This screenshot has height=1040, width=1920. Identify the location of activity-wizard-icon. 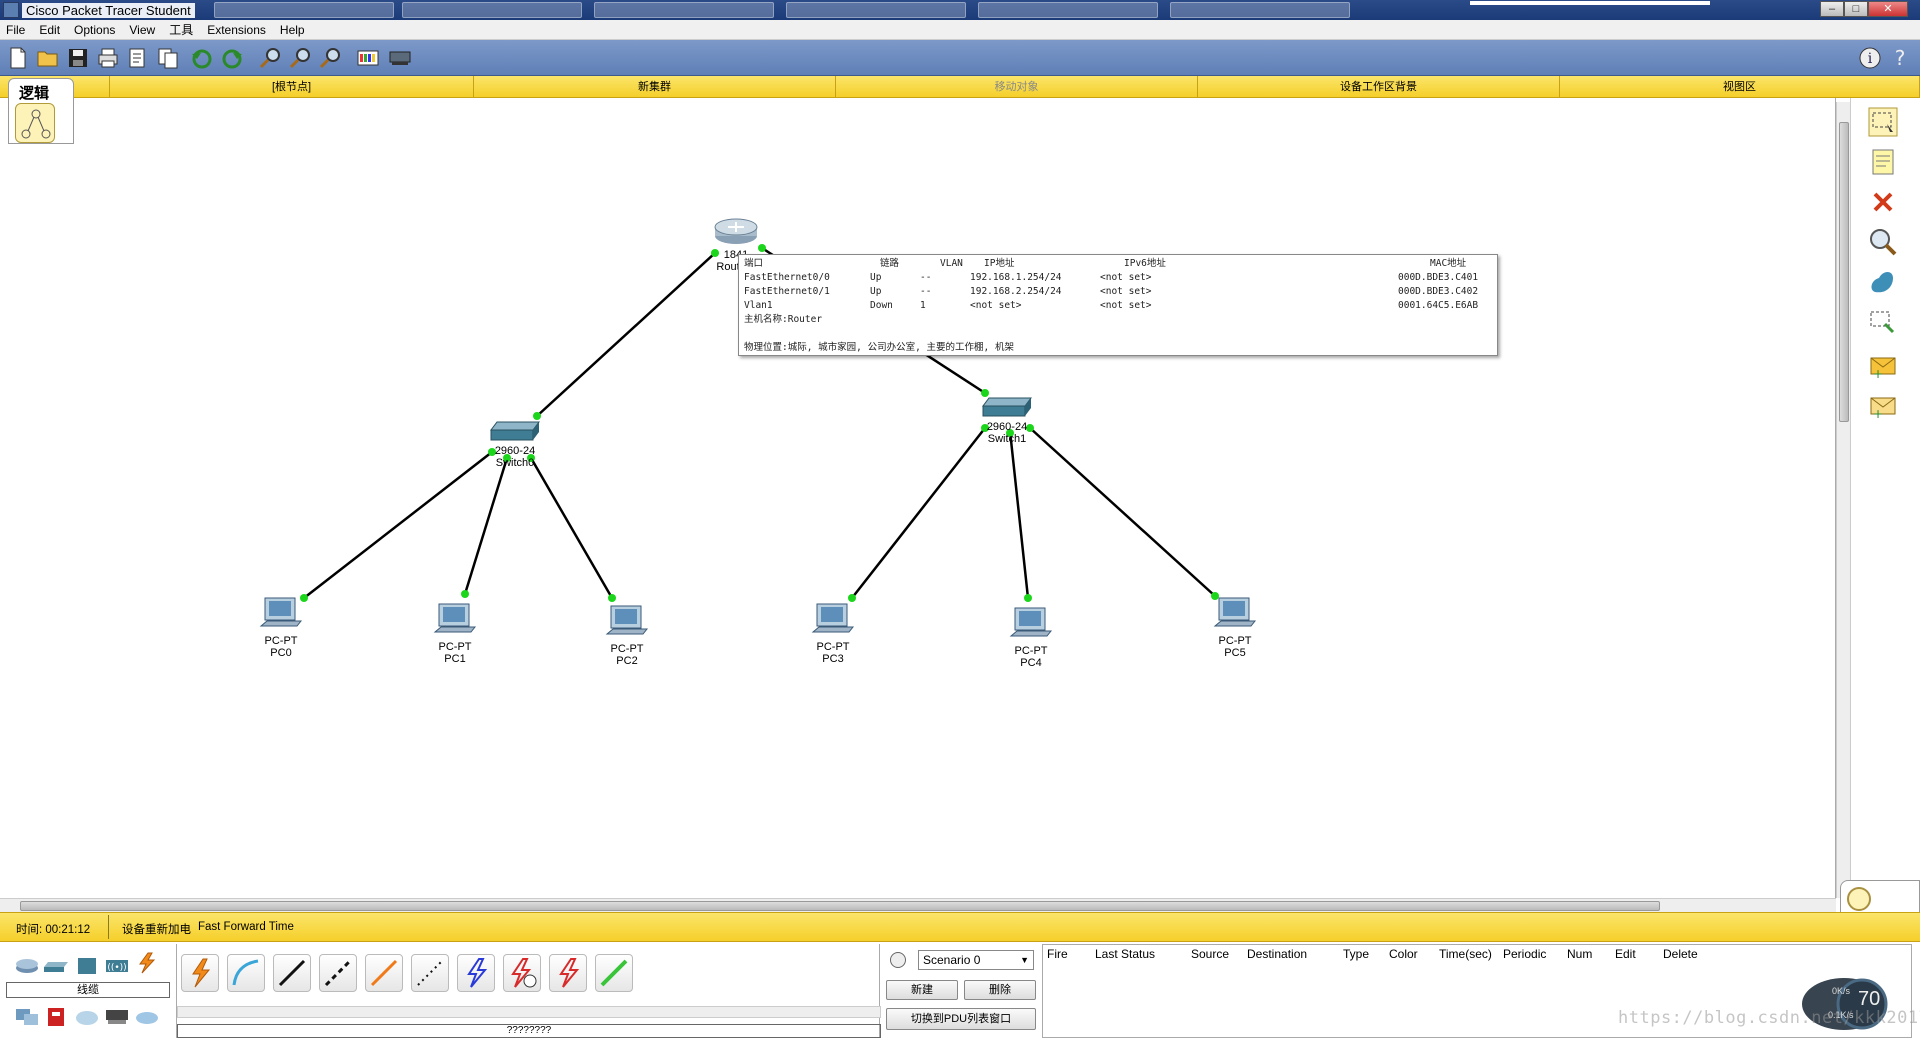
(138, 58).